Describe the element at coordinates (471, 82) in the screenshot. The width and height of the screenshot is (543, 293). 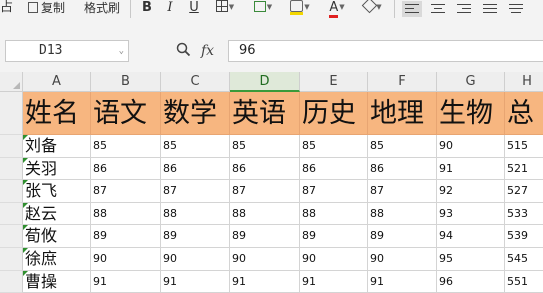
I see `column-header-g: G` at that location.